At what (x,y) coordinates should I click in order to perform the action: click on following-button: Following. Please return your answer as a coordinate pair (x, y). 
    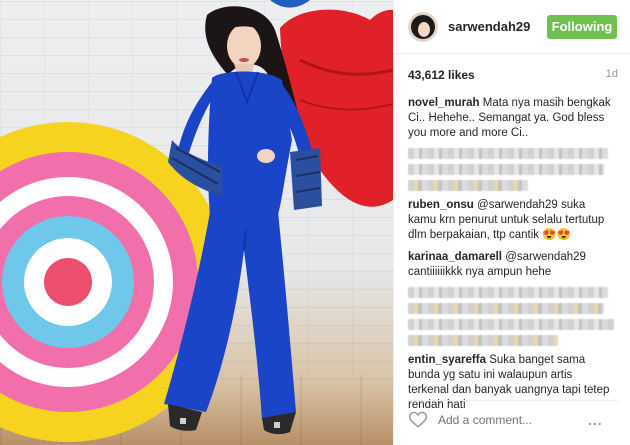
    Looking at the image, I should click on (582, 26).